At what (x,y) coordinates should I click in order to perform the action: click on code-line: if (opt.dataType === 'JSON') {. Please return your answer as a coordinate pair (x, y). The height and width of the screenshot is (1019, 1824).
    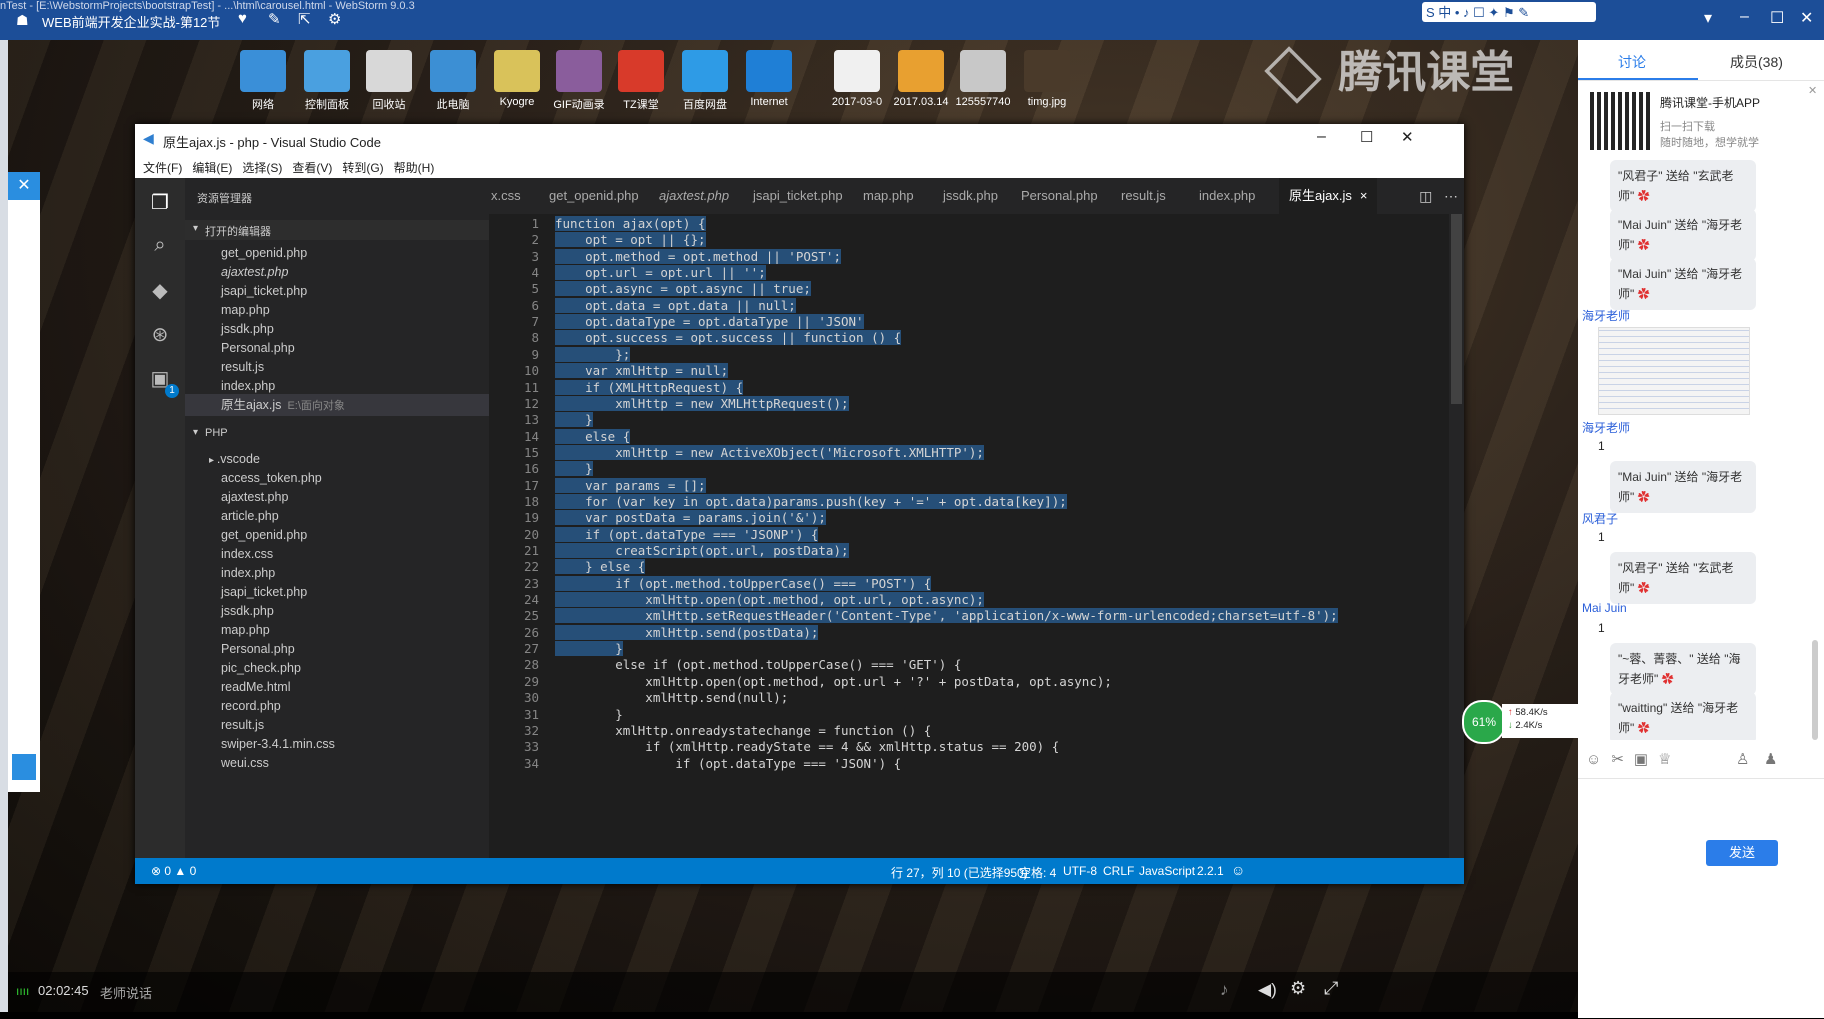
    Looking at the image, I should click on (728, 763).